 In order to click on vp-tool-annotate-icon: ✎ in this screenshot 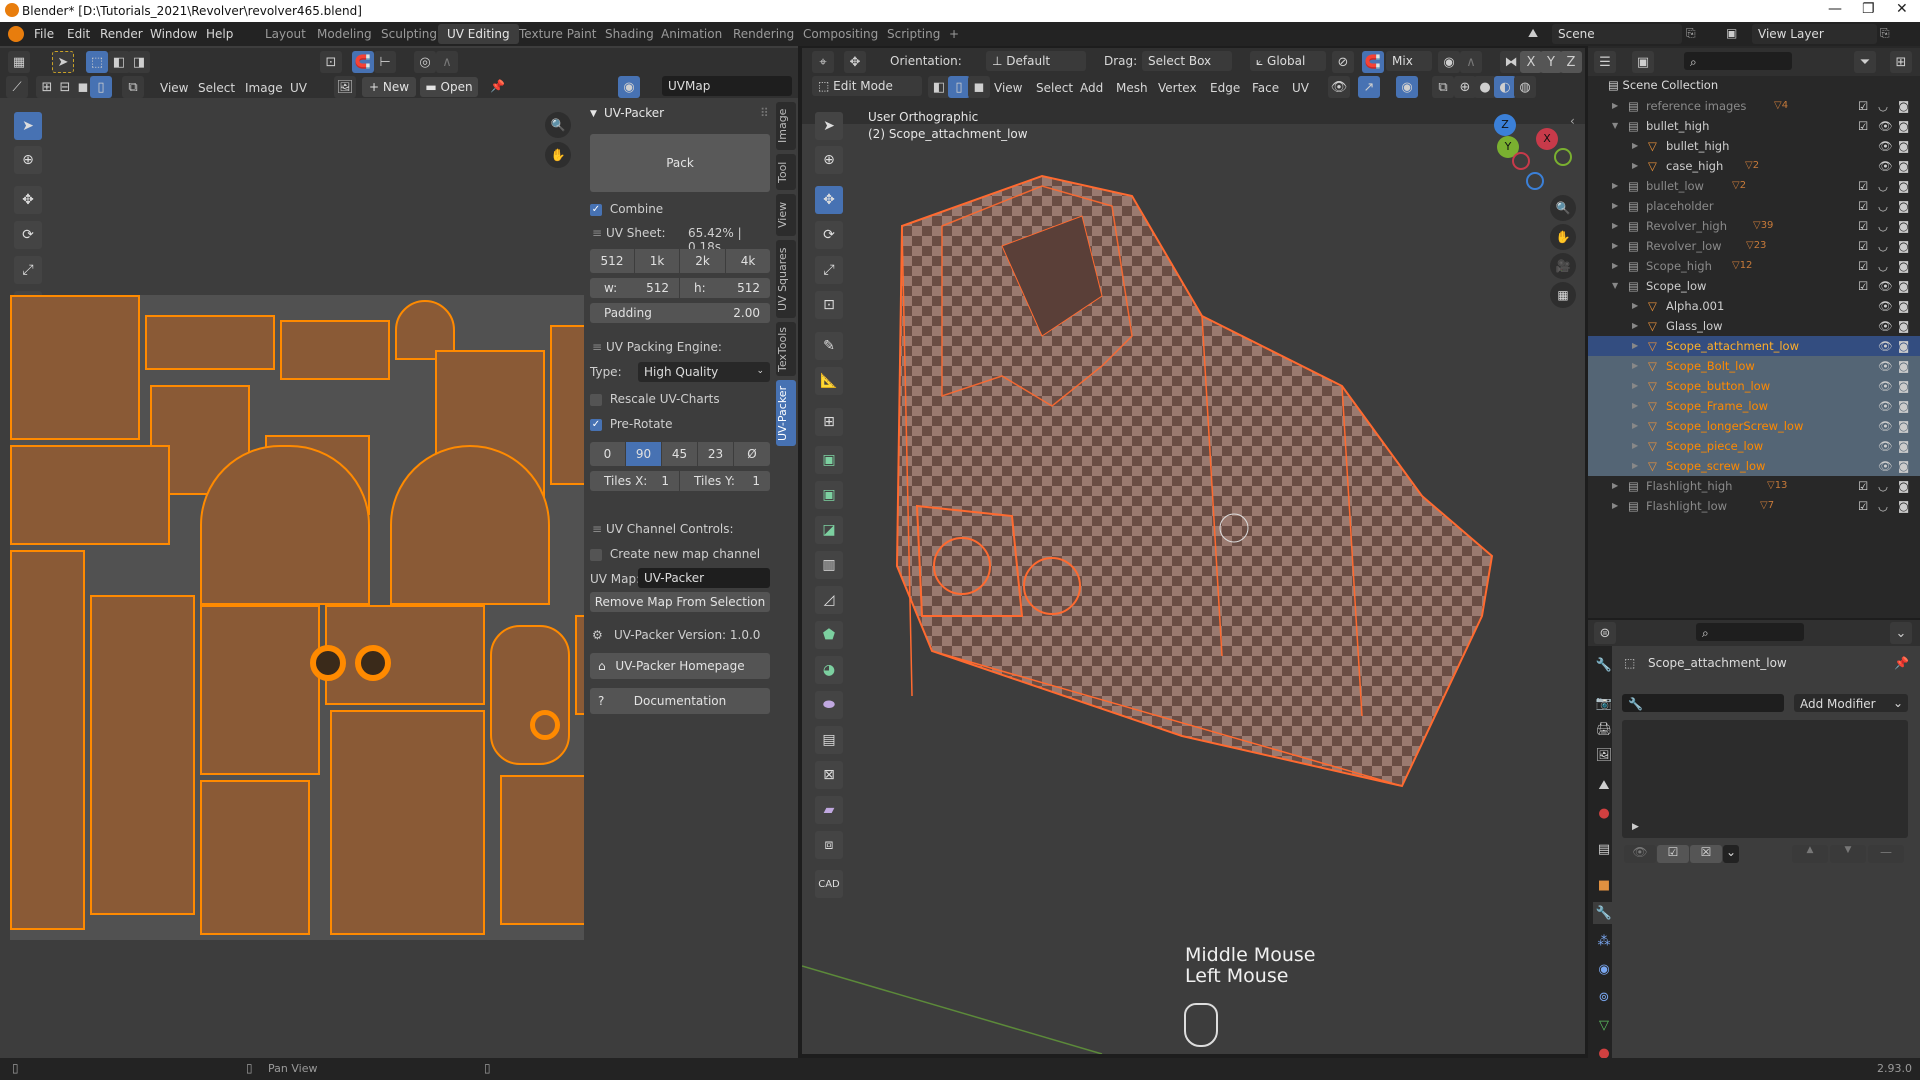, I will do `click(829, 346)`.